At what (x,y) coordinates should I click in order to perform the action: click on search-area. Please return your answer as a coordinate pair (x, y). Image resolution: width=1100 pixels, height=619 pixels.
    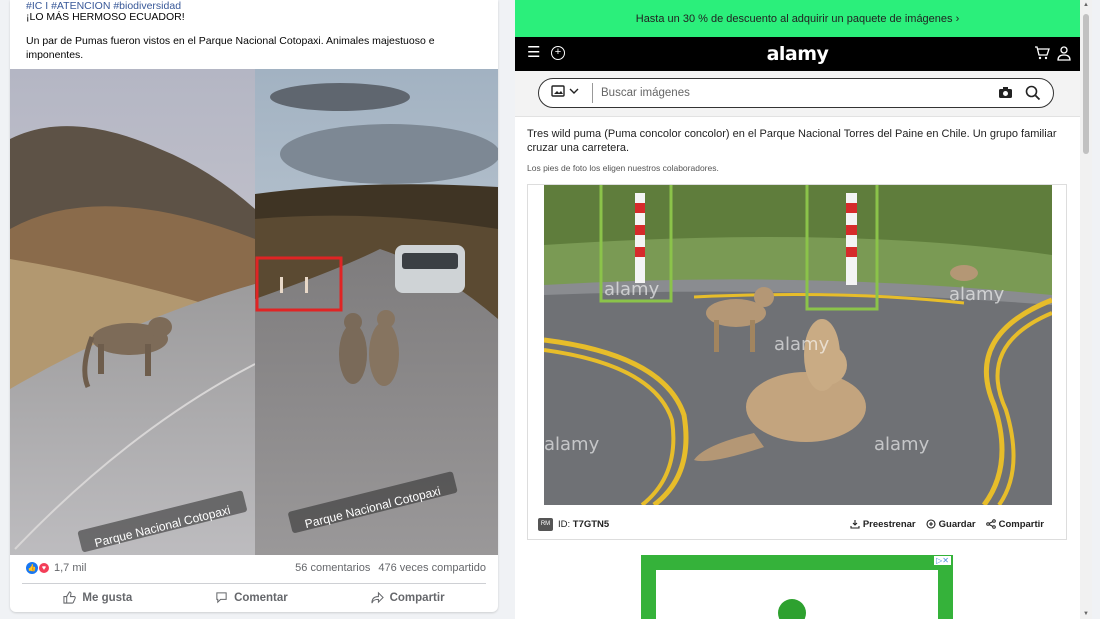
    Looking at the image, I should click on (797, 94).